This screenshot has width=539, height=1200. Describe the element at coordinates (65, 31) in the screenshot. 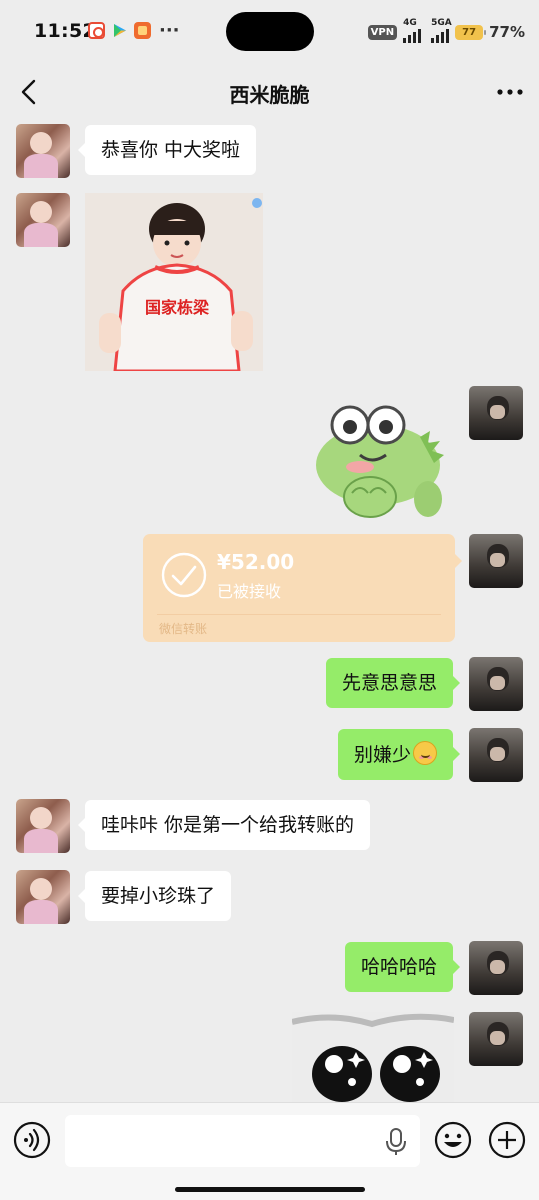

I see `status-time: 11:52` at that location.